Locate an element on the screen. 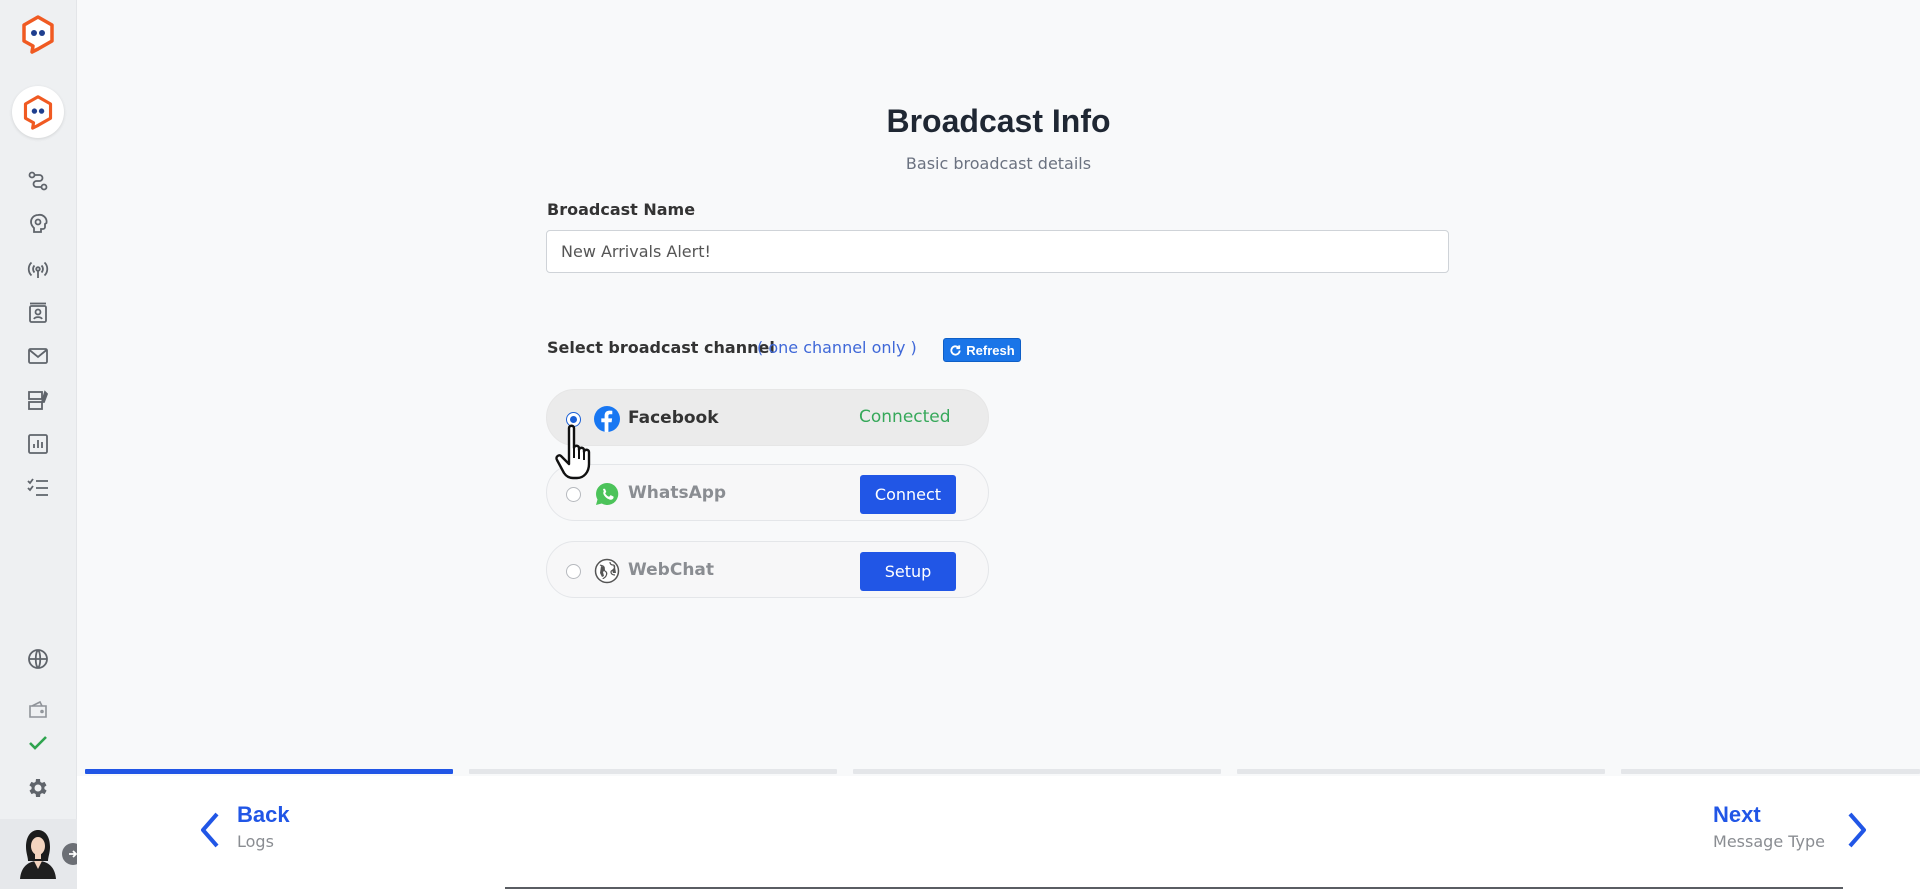 This screenshot has width=1920, height=889. page-subtitle: Basic broadcast details is located at coordinates (998, 163).